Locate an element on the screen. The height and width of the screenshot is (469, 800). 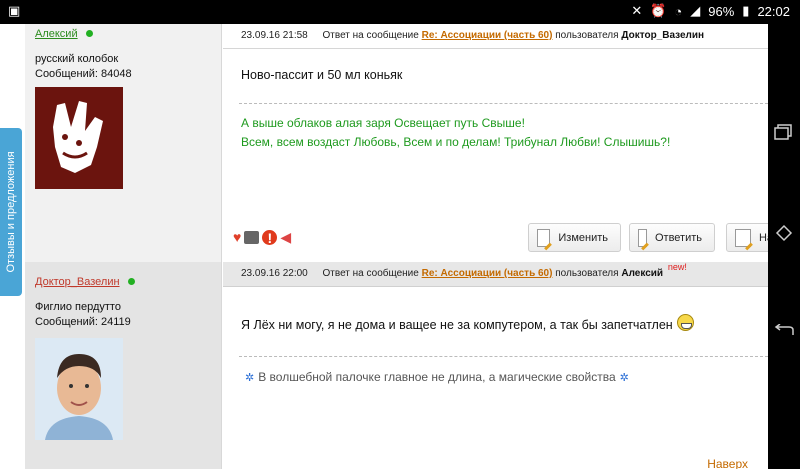
image-notification-icon: ▣ is located at coordinates (14, 10).